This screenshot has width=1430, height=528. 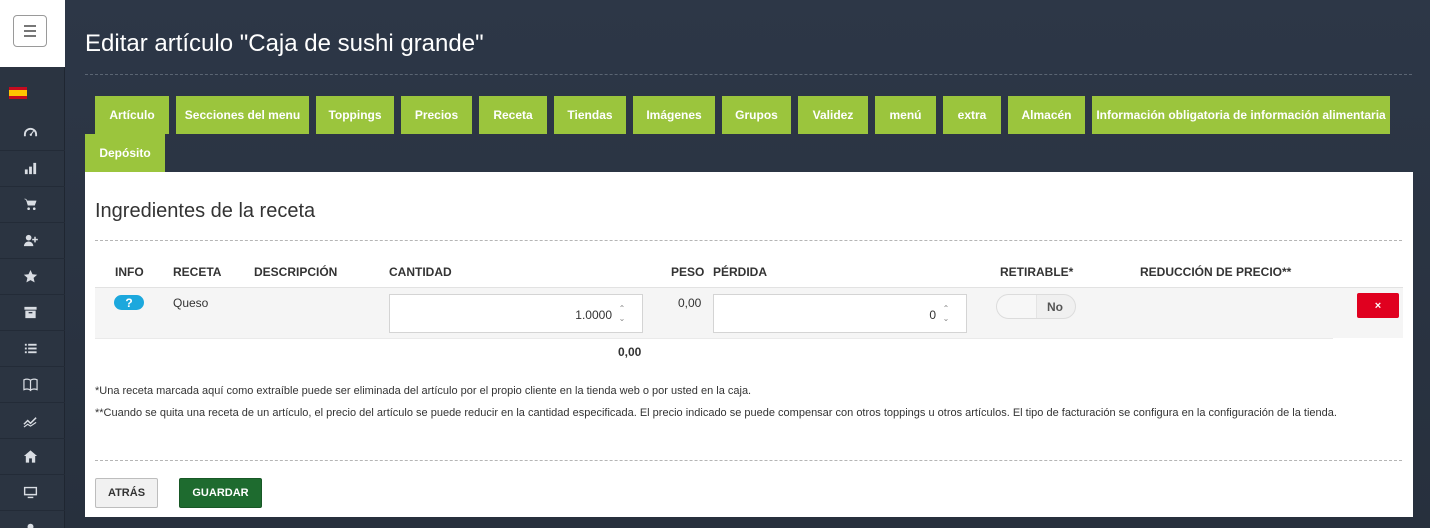 What do you see at coordinates (32, 457) in the screenshot?
I see `home-icon` at bounding box center [32, 457].